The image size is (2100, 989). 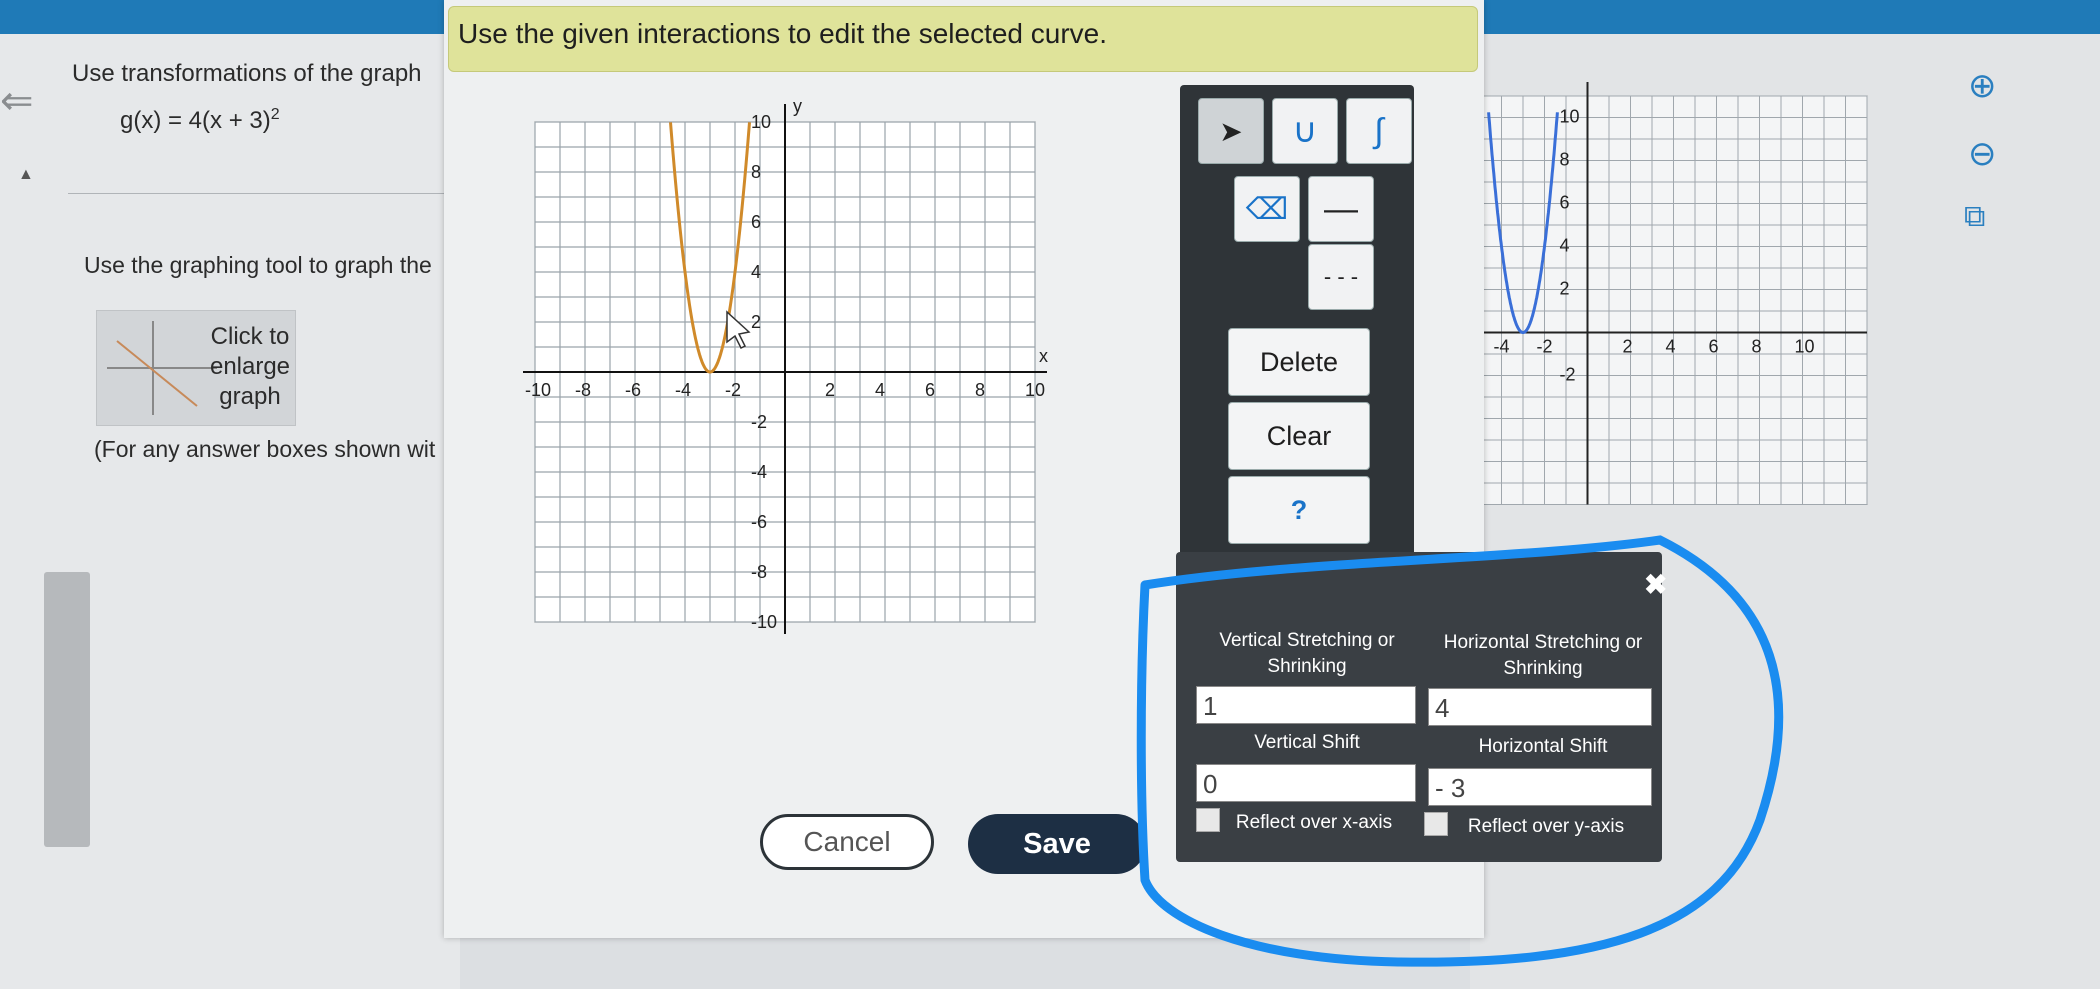 I want to click on vshift-input: 0, so click(x=1306, y=783).